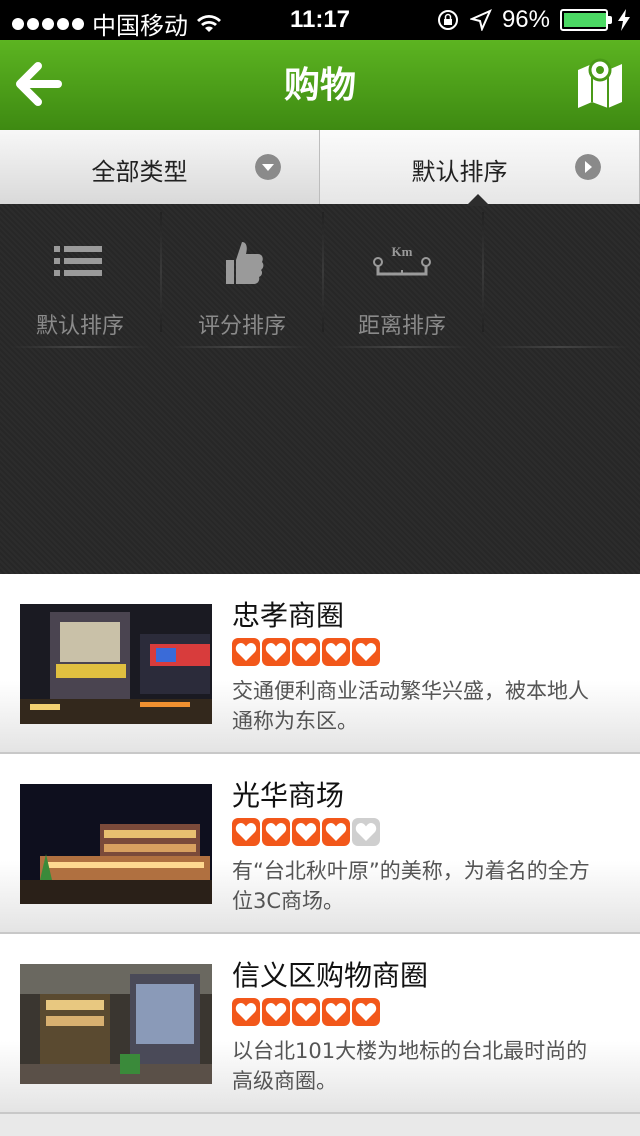  I want to click on chevron-down-icon, so click(268, 167).